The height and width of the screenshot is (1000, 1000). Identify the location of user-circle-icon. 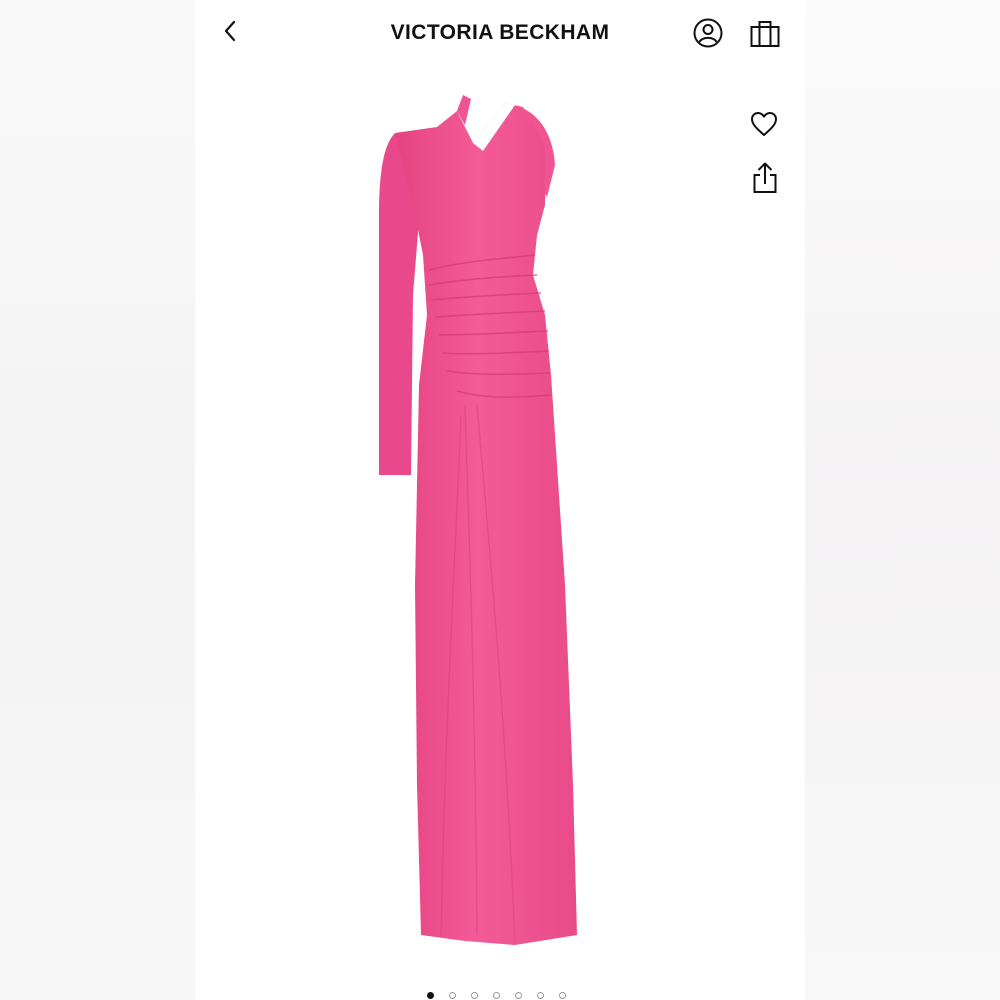
(708, 33).